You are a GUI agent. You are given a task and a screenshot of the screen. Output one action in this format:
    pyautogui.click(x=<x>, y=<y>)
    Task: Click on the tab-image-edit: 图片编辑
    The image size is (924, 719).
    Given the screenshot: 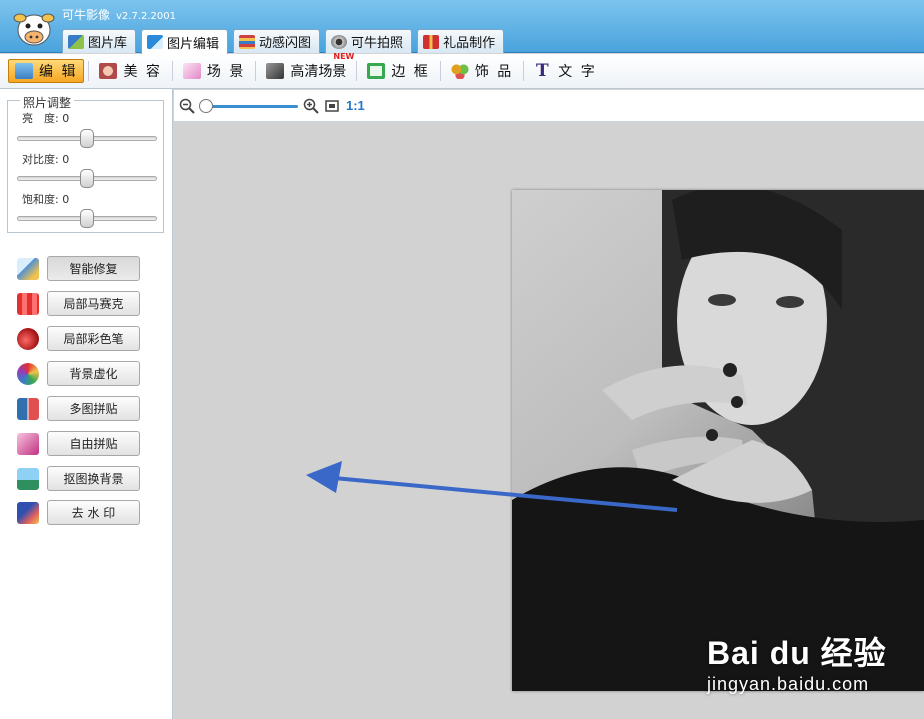 What is the action you would take?
    pyautogui.click(x=185, y=41)
    